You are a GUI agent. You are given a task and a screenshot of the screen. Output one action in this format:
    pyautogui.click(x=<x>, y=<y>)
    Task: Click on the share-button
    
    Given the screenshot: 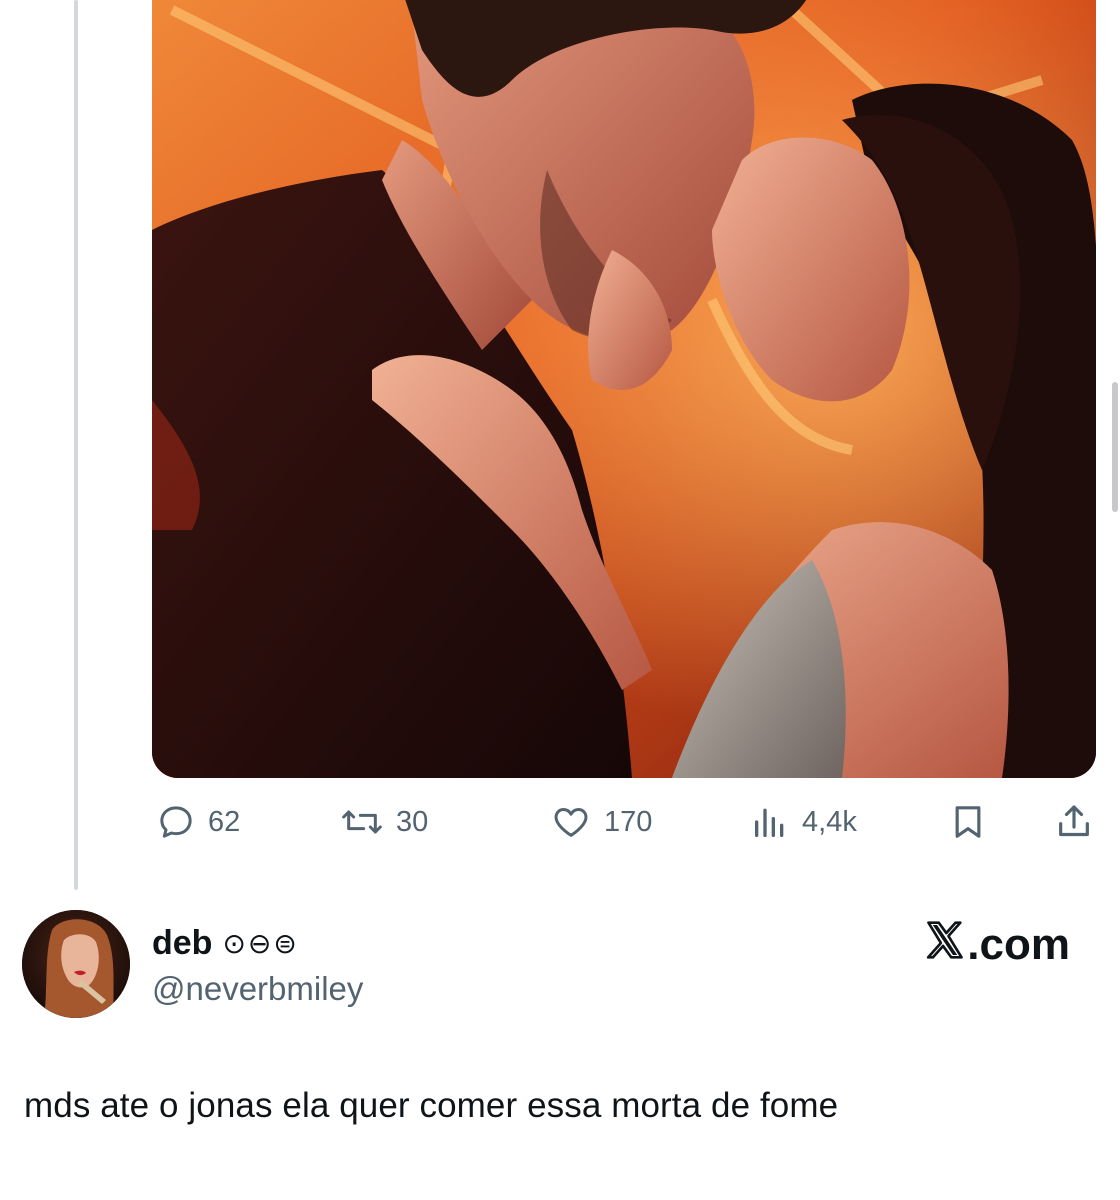 What is the action you would take?
    pyautogui.click(x=1074, y=822)
    